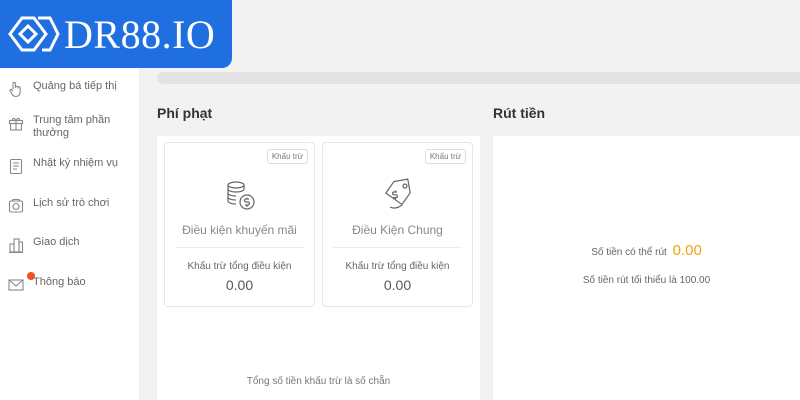 The image size is (800, 400). I want to click on sidebar-item-label: Lịch sử trò chơi, so click(71, 203).